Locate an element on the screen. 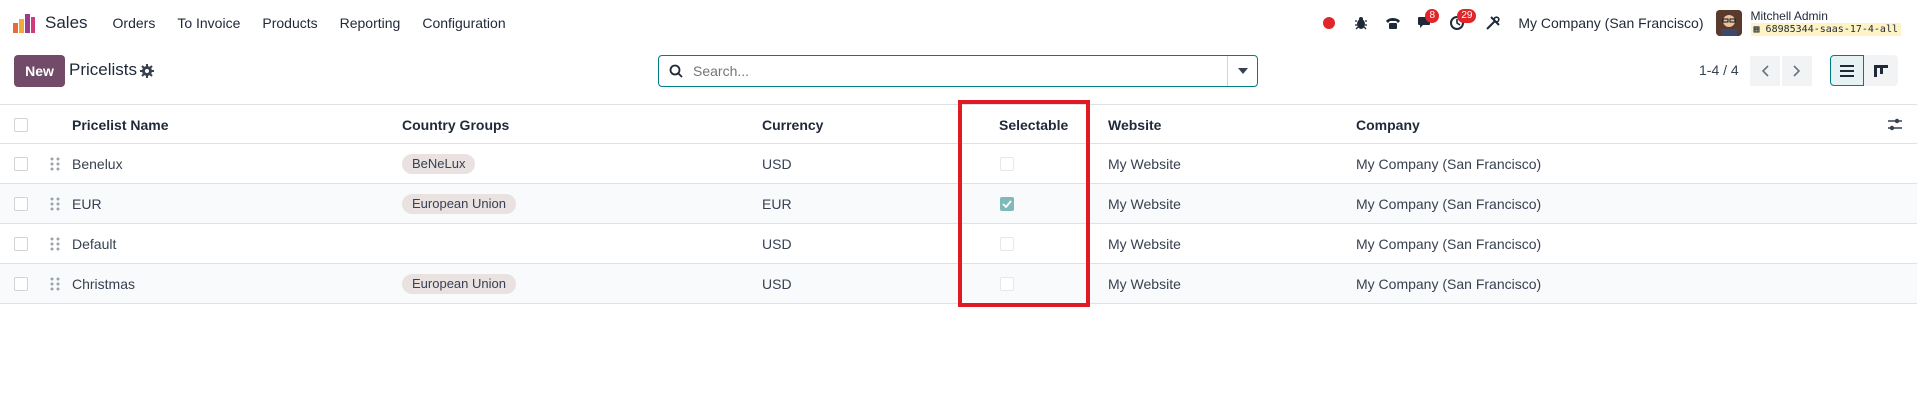  column-header-name: Pricelist Name is located at coordinates (120, 125).